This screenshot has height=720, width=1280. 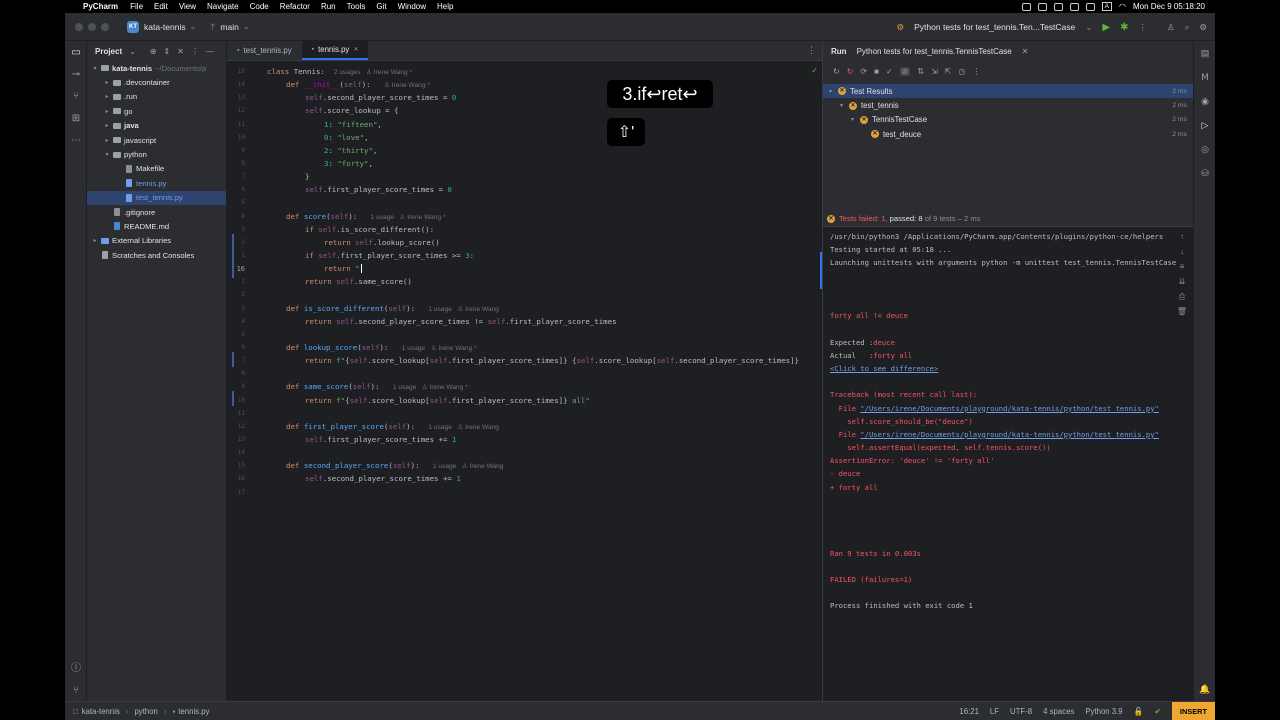 I want to click on menu-item: Tools, so click(x=356, y=6).